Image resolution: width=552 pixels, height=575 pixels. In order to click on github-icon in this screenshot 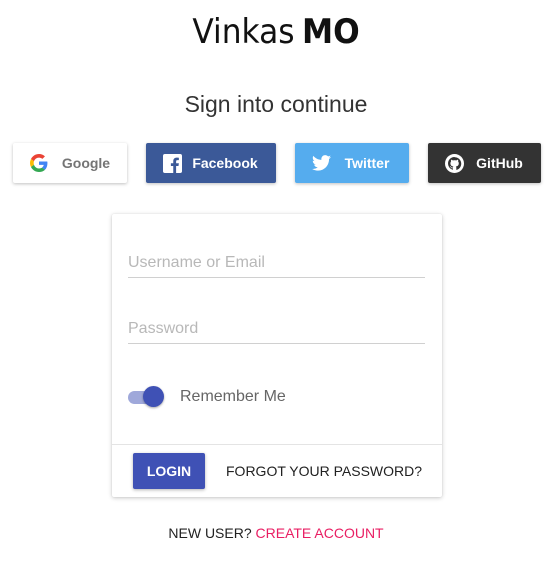, I will do `click(454, 163)`.